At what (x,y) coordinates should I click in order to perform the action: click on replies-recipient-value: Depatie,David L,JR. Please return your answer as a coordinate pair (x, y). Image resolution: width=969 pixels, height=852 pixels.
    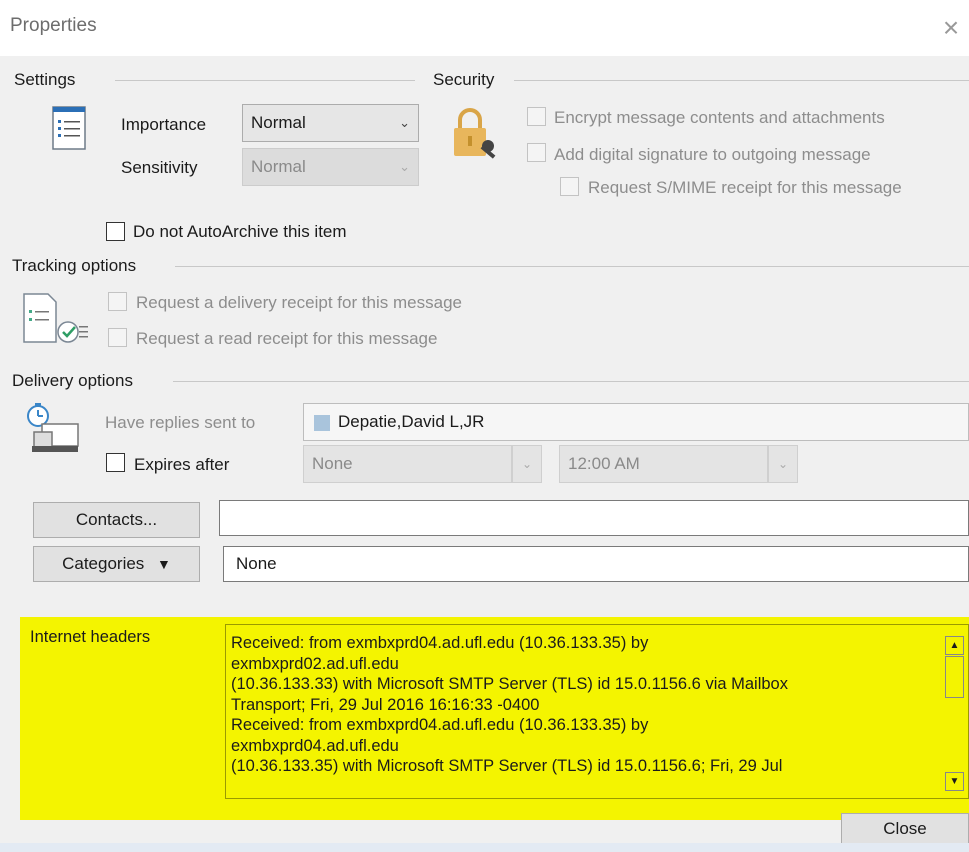
    Looking at the image, I should click on (411, 421).